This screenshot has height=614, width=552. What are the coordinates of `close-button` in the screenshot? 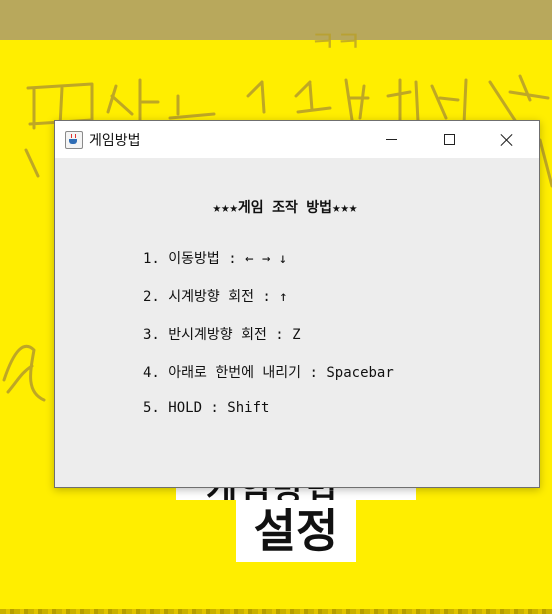 It's located at (507, 139).